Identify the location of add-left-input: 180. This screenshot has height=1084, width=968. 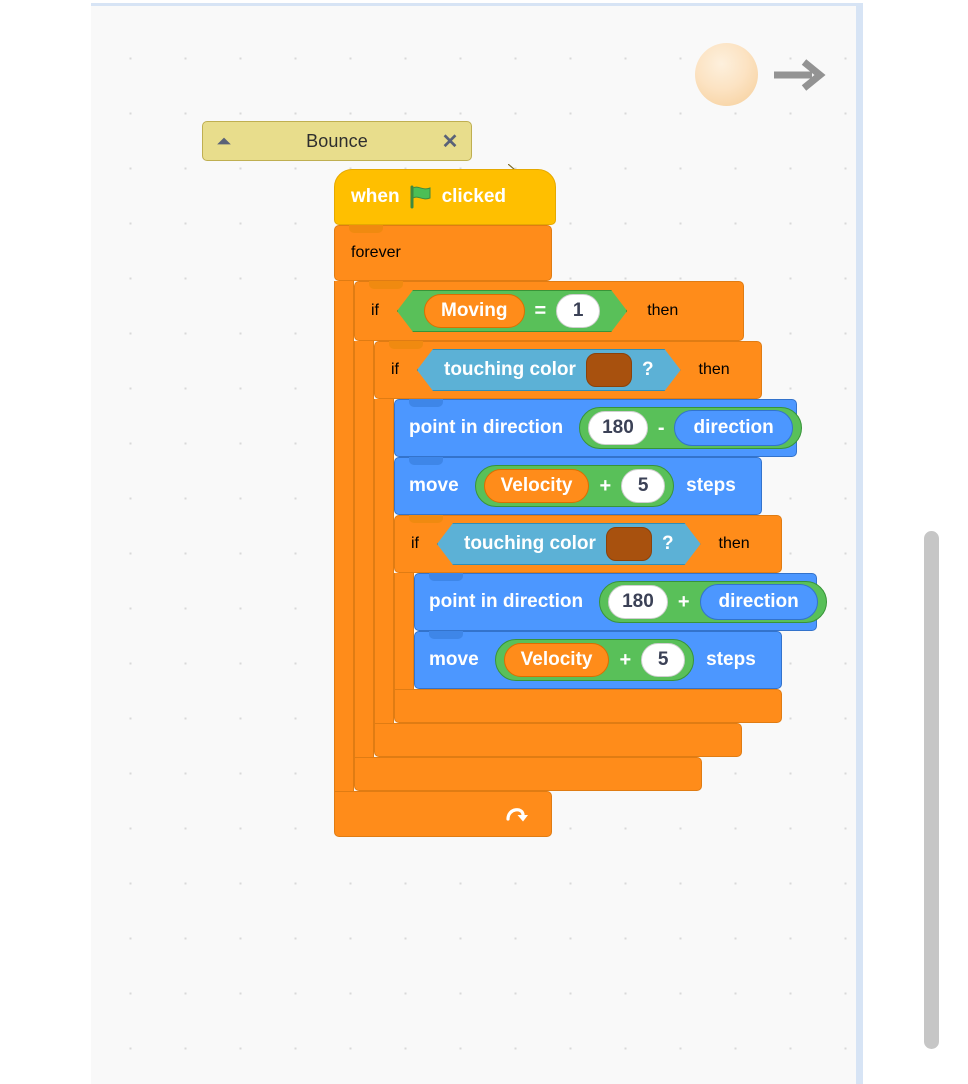
(638, 602).